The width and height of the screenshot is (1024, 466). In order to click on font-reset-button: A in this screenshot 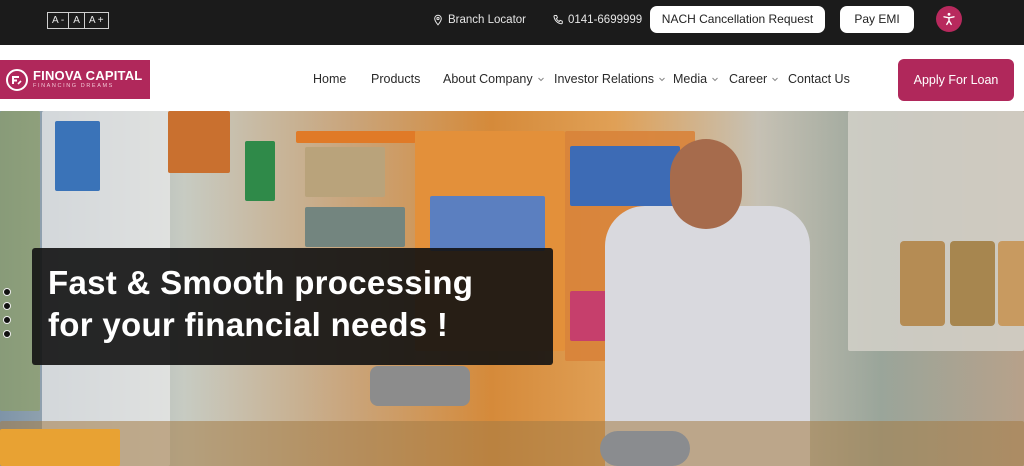, I will do `click(77, 20)`.